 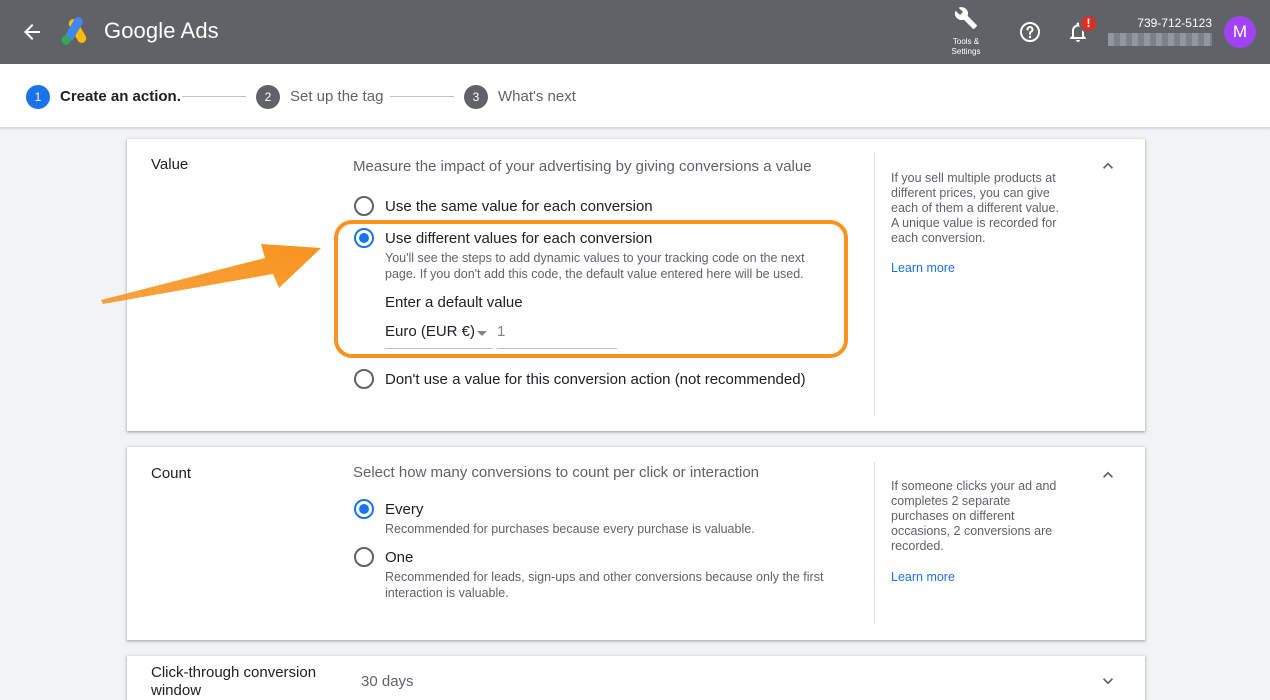 What do you see at coordinates (537, 96) in the screenshot?
I see `step-3-label: What's next` at bounding box center [537, 96].